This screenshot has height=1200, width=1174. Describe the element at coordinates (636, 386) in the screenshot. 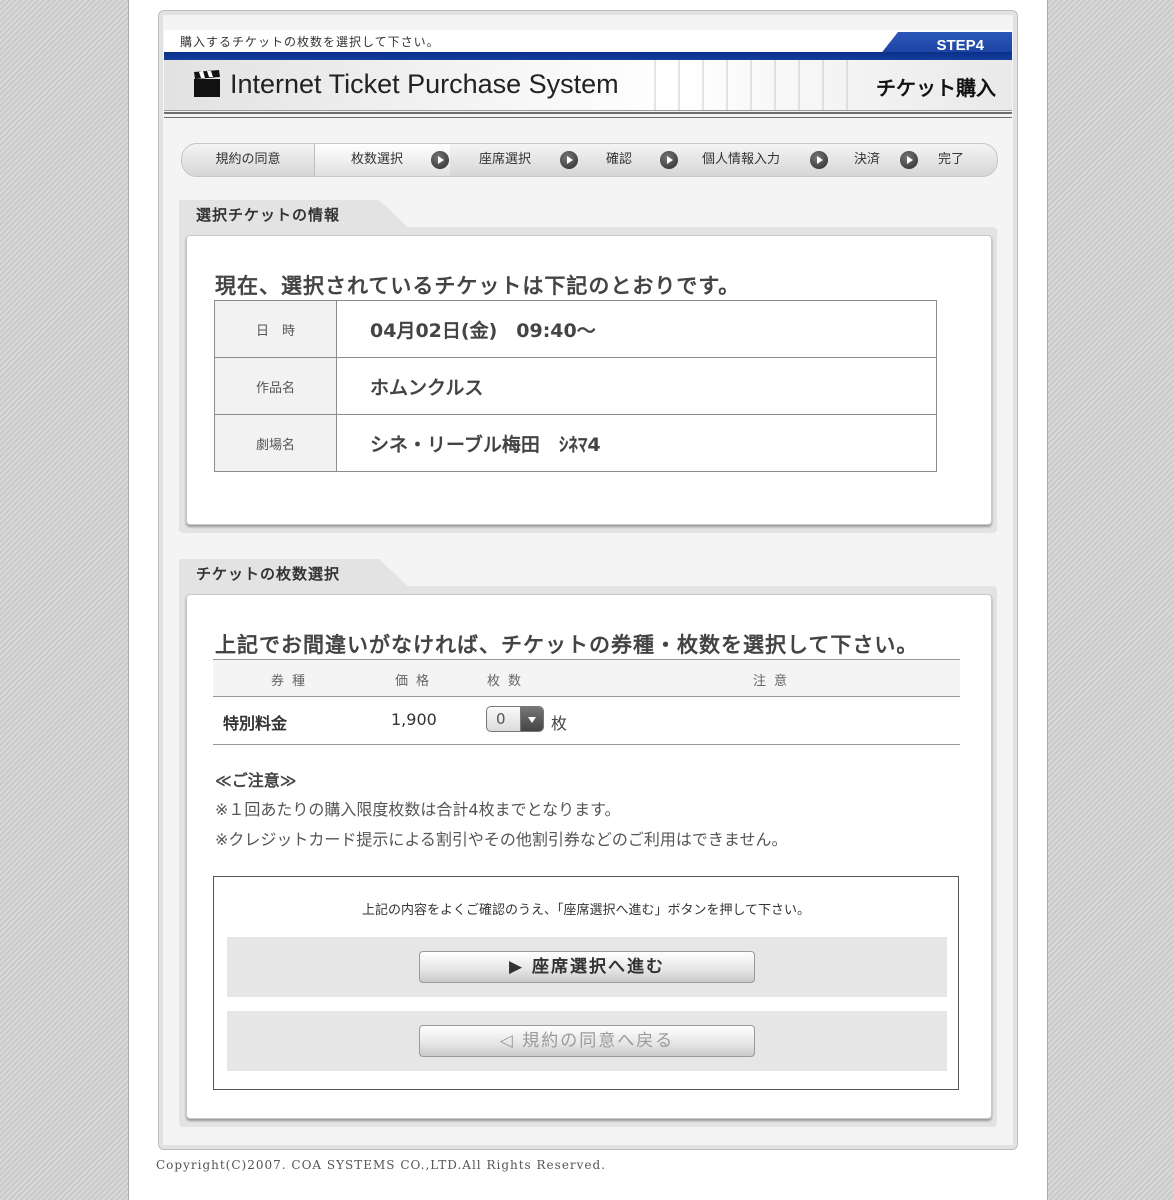

I see `info-value-title: ホムンクルス` at that location.